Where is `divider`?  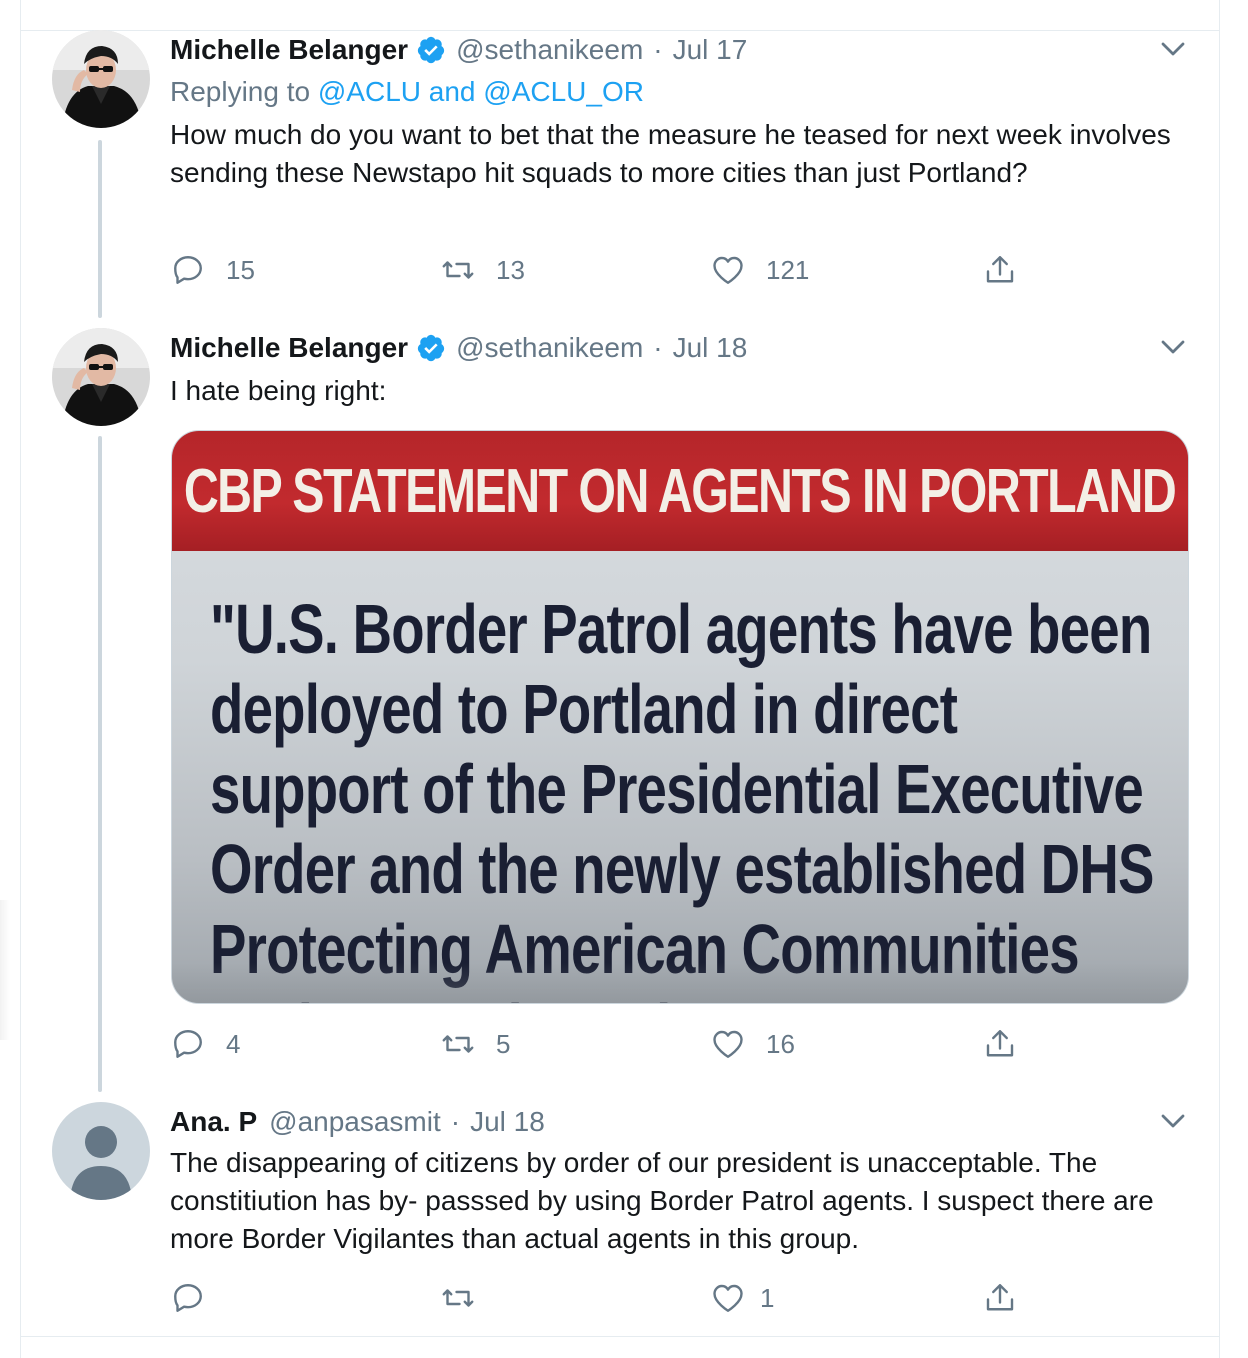
divider is located at coordinates (620, 1336).